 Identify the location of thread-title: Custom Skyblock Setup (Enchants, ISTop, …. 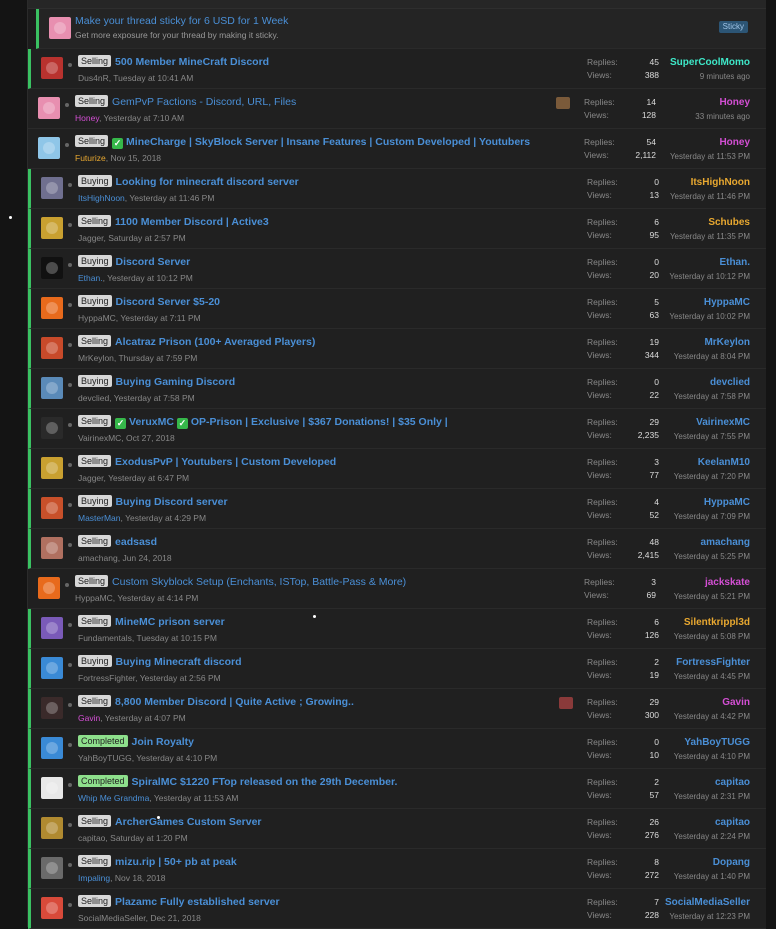
(259, 582).